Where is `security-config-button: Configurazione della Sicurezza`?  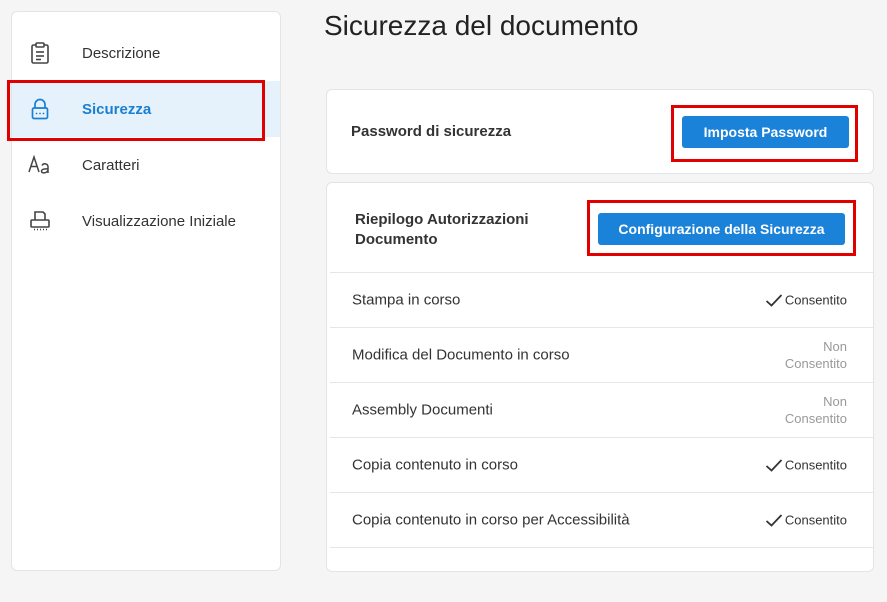 security-config-button: Configurazione della Sicurezza is located at coordinates (721, 229).